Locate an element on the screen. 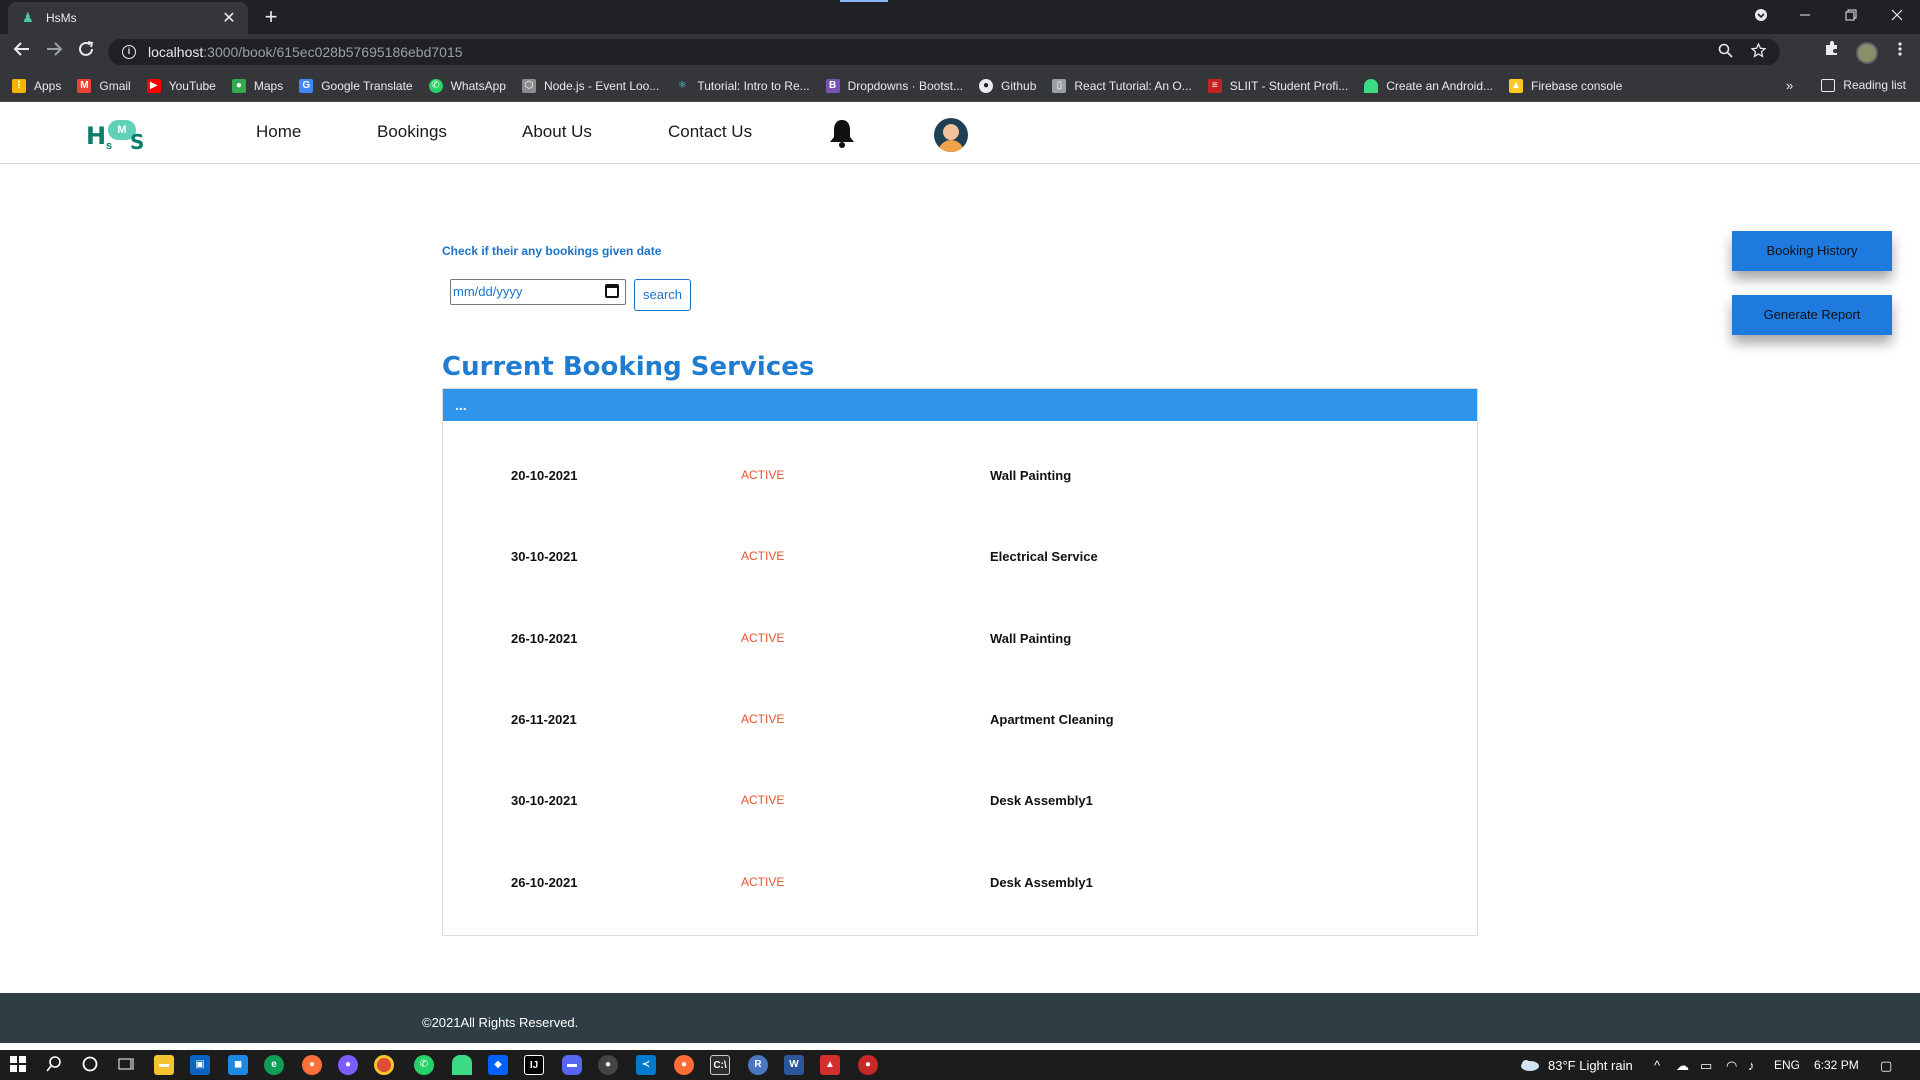 Image resolution: width=1920 pixels, height=1080 pixels. zoom-icon is located at coordinates (1725, 52).